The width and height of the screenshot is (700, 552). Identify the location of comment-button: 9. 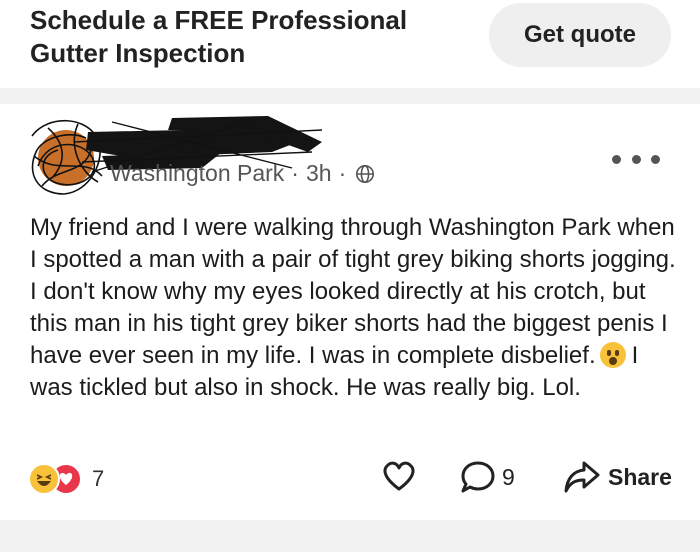
(487, 477).